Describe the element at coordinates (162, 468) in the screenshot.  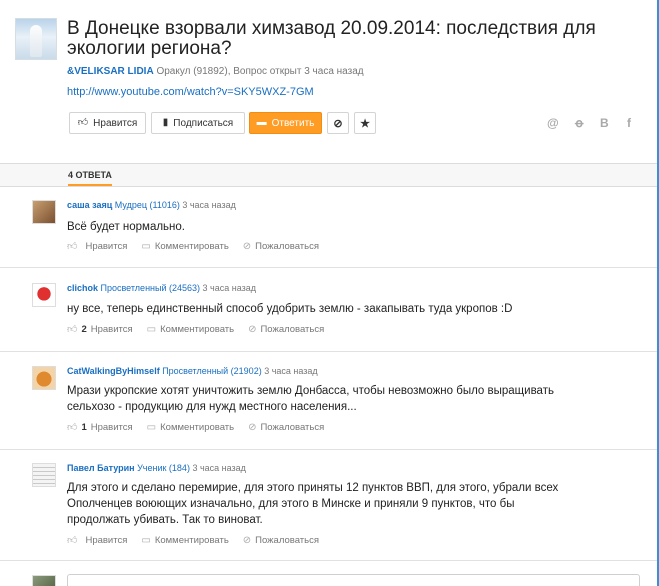
I see `answer-author-rank: Ученик (184)` at that location.